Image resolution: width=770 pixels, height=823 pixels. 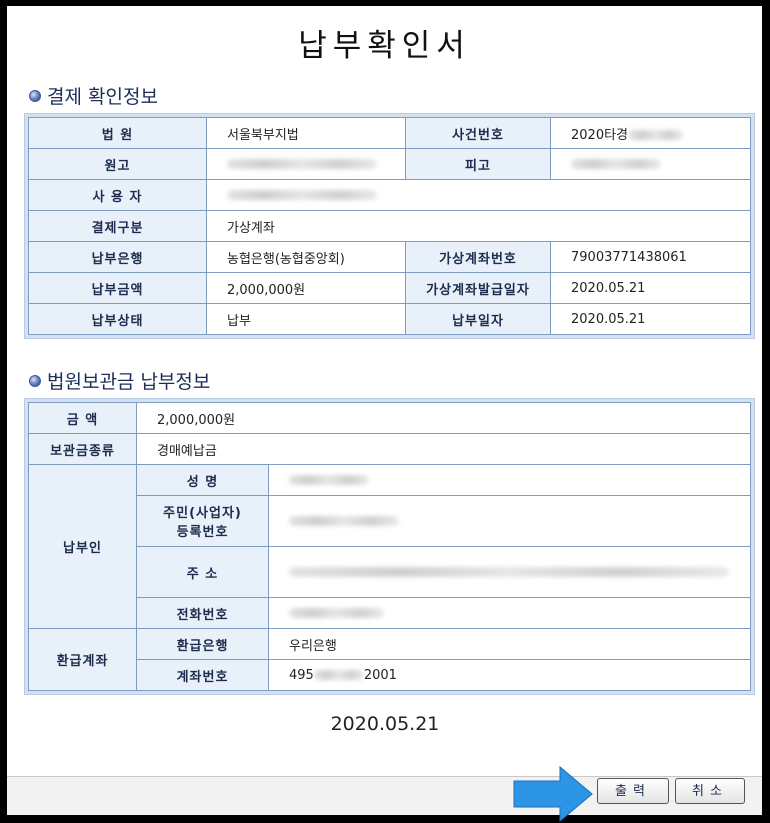 I want to click on table-row: 납부상태 납부 납부일자 2020.05.21, so click(x=389, y=319).